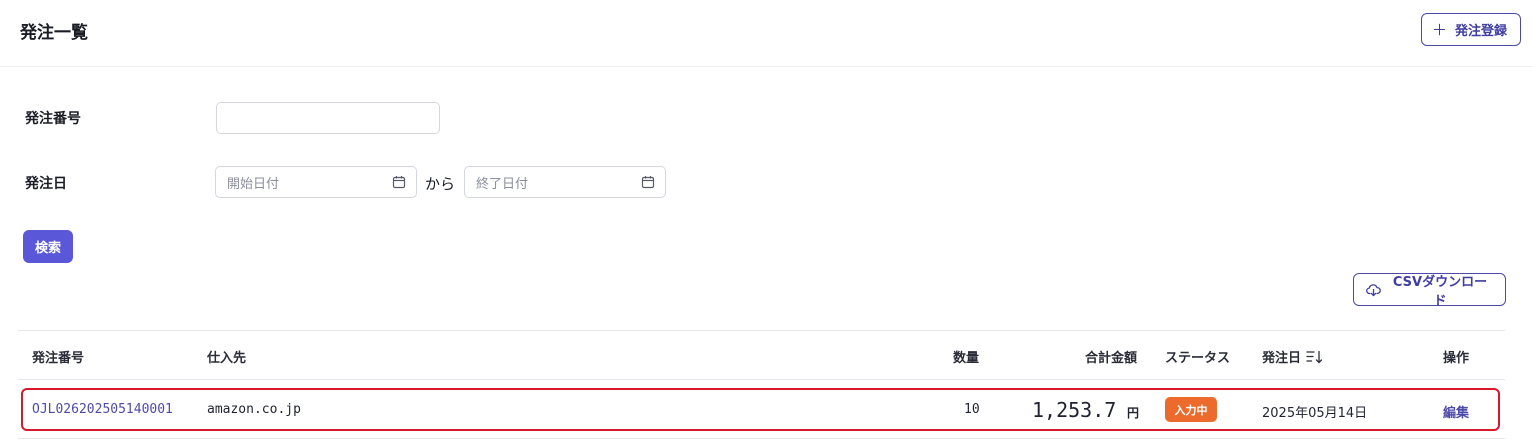  What do you see at coordinates (440, 184) in the screenshot?
I see `date-range-separator: から` at bounding box center [440, 184].